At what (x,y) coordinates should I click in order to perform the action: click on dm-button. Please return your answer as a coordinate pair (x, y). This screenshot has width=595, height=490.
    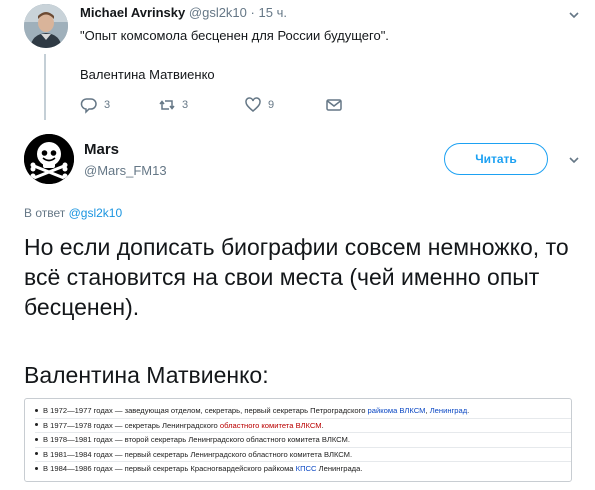
    Looking at the image, I should click on (337, 105).